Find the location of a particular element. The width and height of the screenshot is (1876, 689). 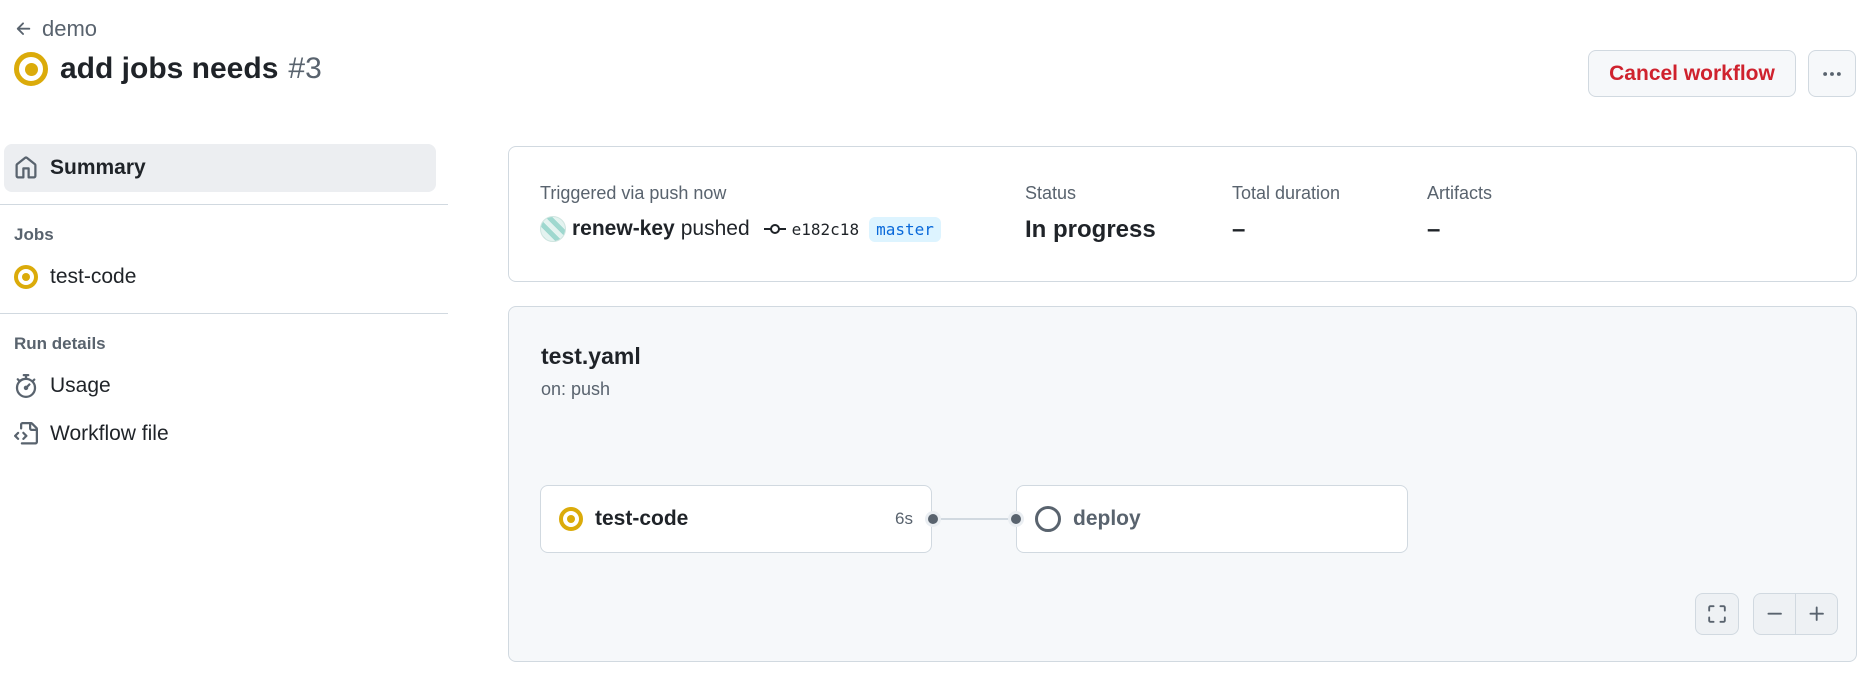

actor-link: renew-key is located at coordinates (623, 229).